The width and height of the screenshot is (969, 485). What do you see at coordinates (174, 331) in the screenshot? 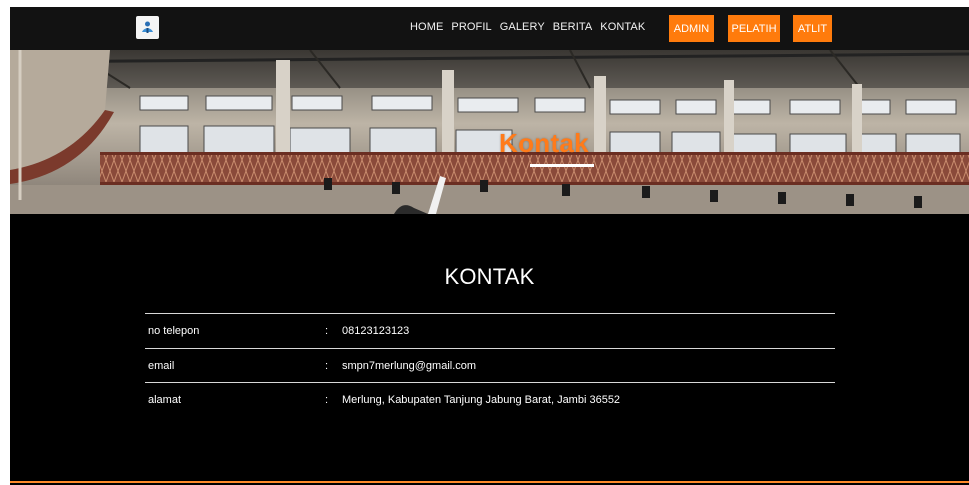
I see `phone-label: no telepon` at bounding box center [174, 331].